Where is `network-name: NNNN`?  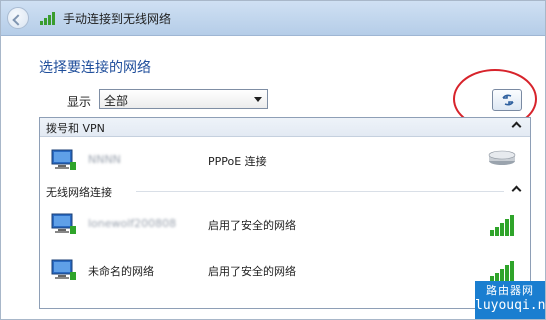 network-name: NNNN is located at coordinates (104, 159).